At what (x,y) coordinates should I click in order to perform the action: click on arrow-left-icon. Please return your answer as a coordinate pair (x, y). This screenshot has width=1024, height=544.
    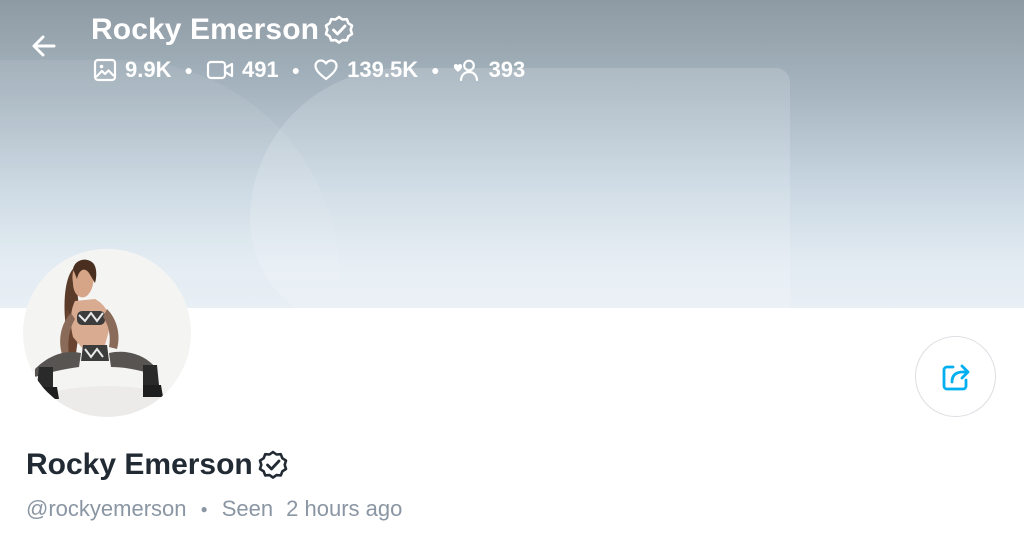
    Looking at the image, I should click on (44, 46).